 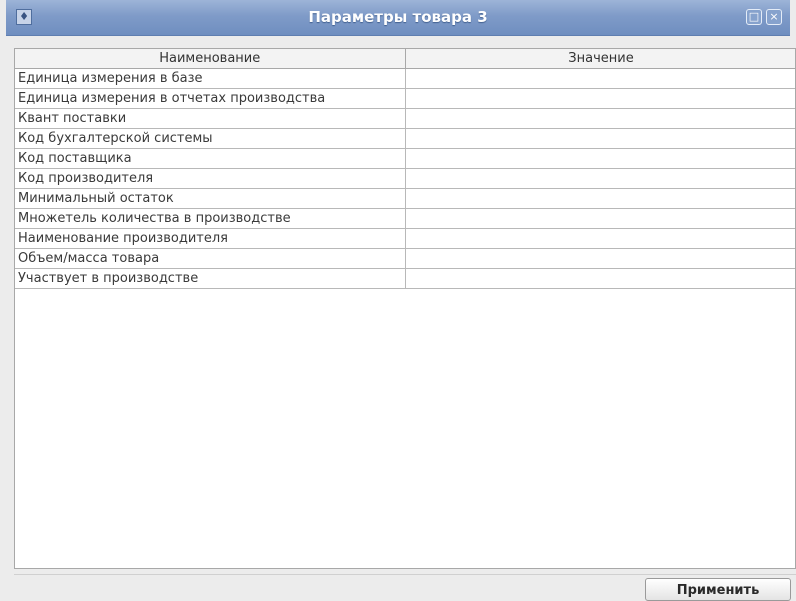 What do you see at coordinates (210, 78) in the screenshot?
I see `param-name-cell: Единица измерения в базе` at bounding box center [210, 78].